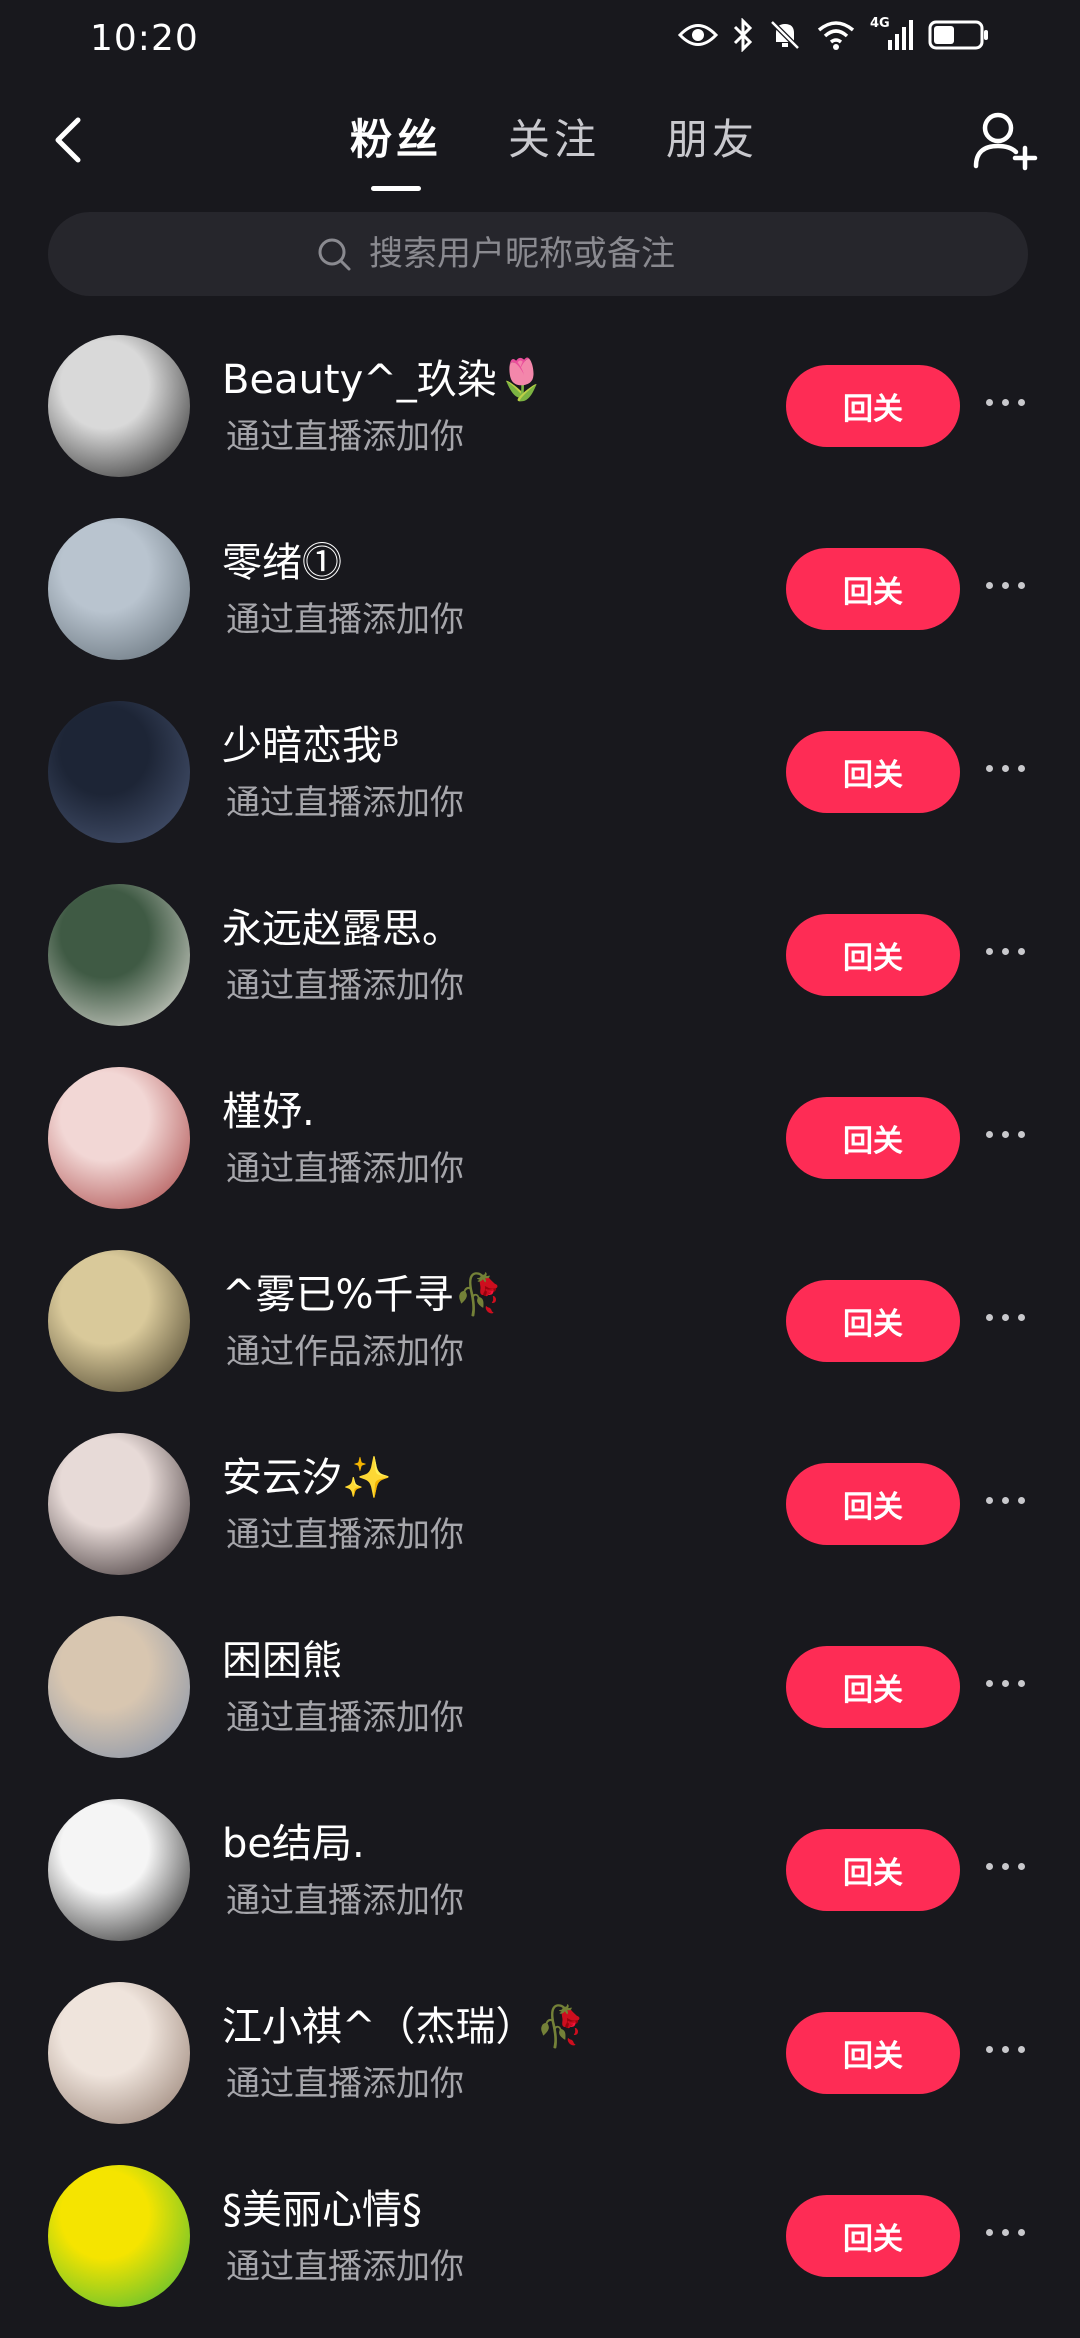 This screenshot has height=2338, width=1080. I want to click on follower-row: ^雾已%千寻🥀 通过作品添加你 回关, so click(540, 1331).